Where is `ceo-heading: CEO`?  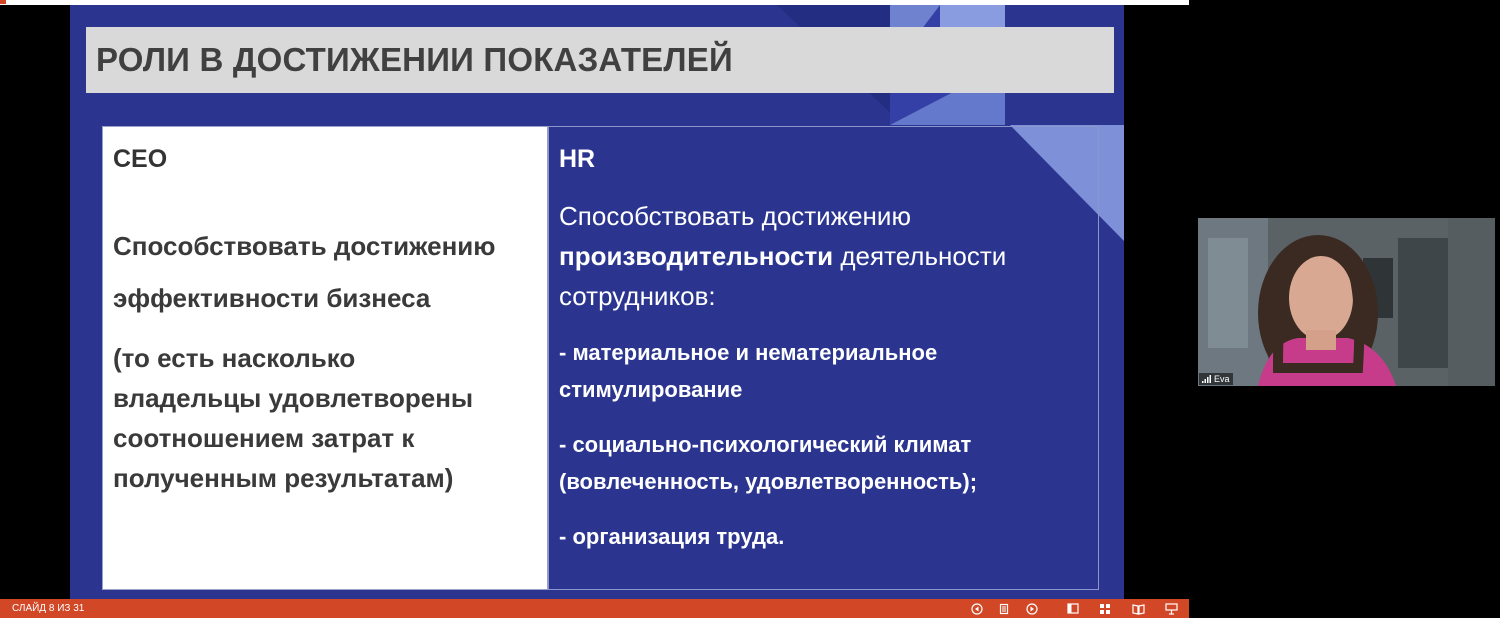 ceo-heading: CEO is located at coordinates (140, 159).